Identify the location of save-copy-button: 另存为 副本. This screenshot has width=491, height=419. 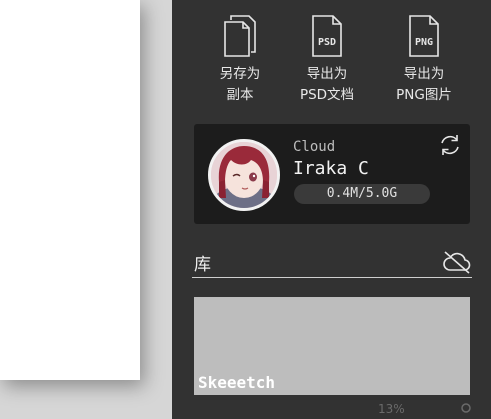
(240, 60).